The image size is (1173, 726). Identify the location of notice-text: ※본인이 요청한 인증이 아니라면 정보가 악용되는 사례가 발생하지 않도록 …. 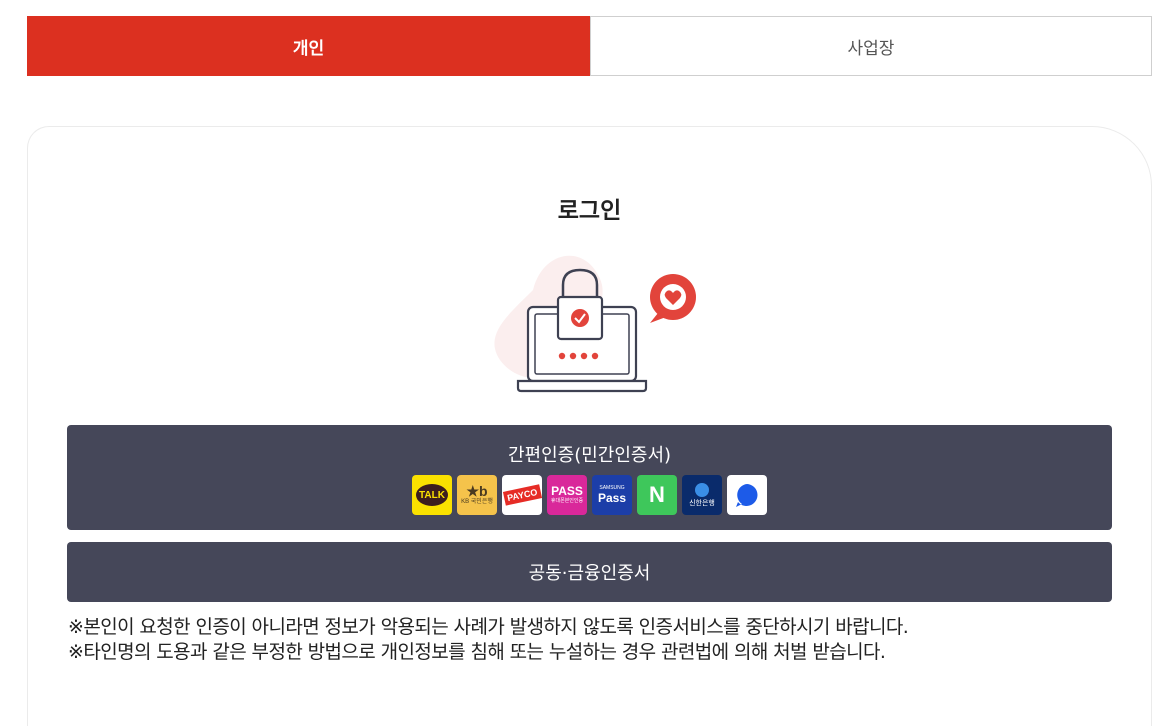
(488, 640).